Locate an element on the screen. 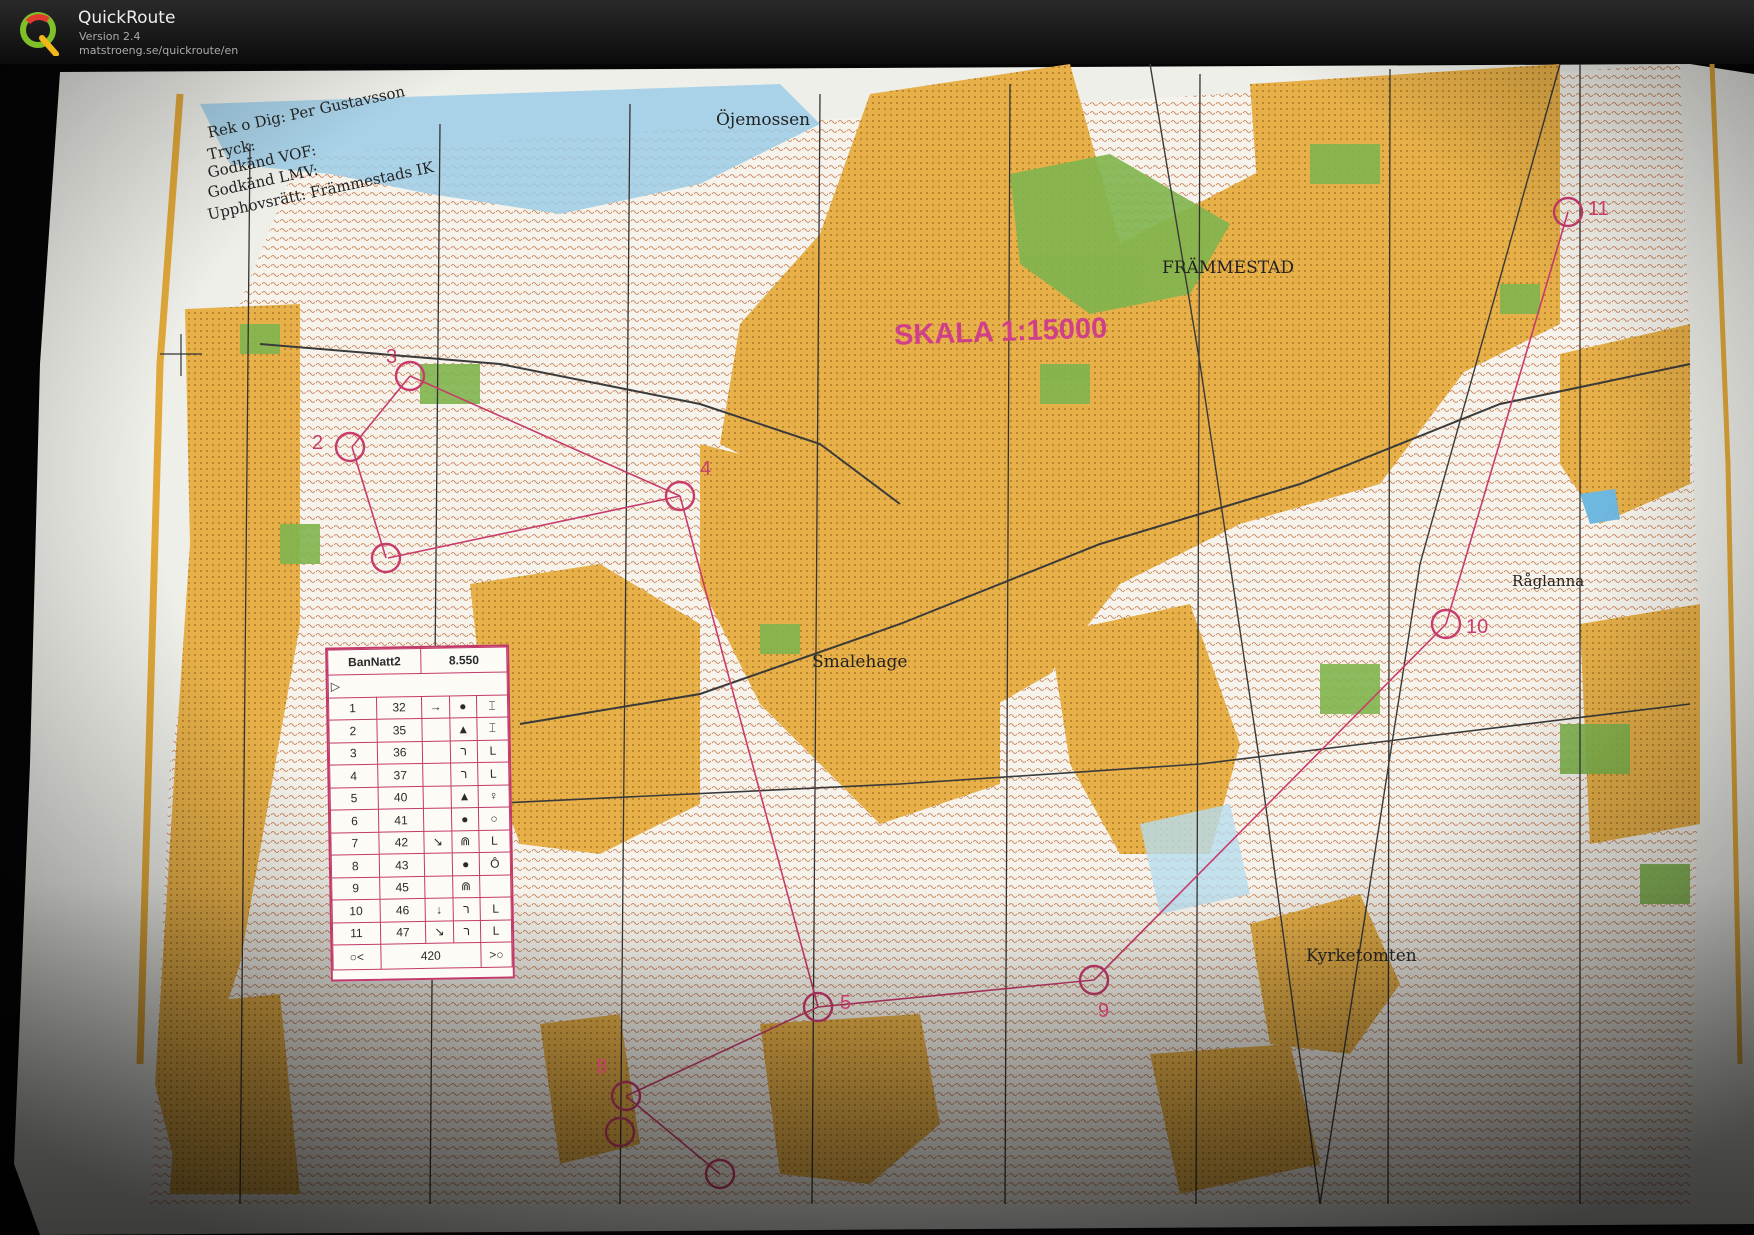 The width and height of the screenshot is (1754, 1235). control-number: 10 is located at coordinates (1477, 627).